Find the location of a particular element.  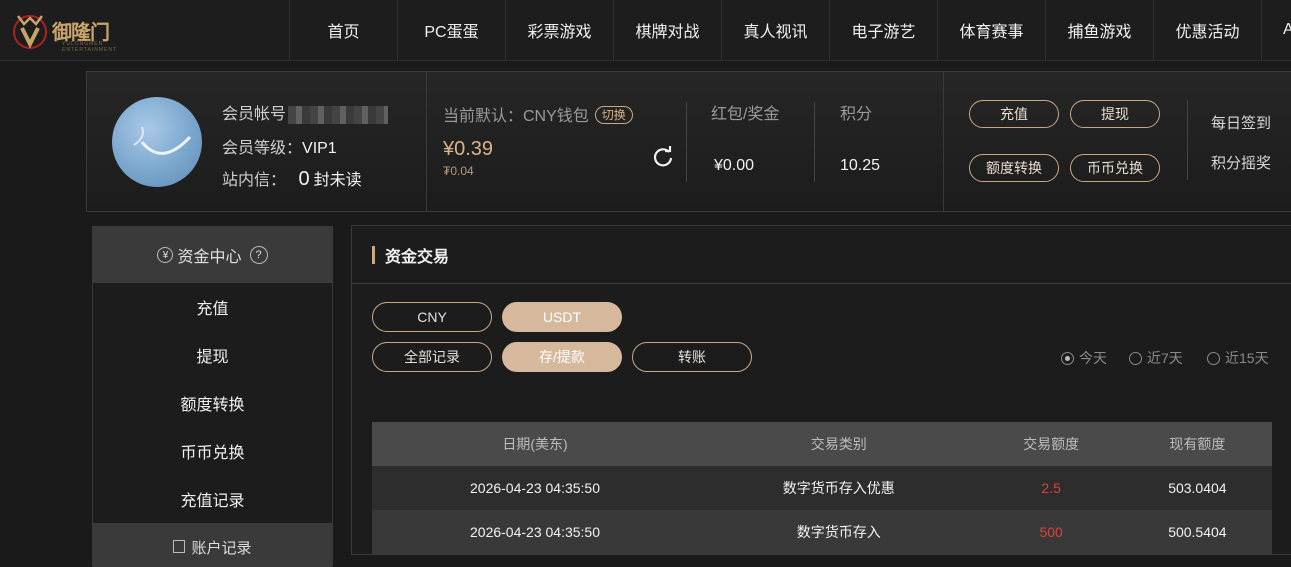

refresh-icon is located at coordinates (663, 157).